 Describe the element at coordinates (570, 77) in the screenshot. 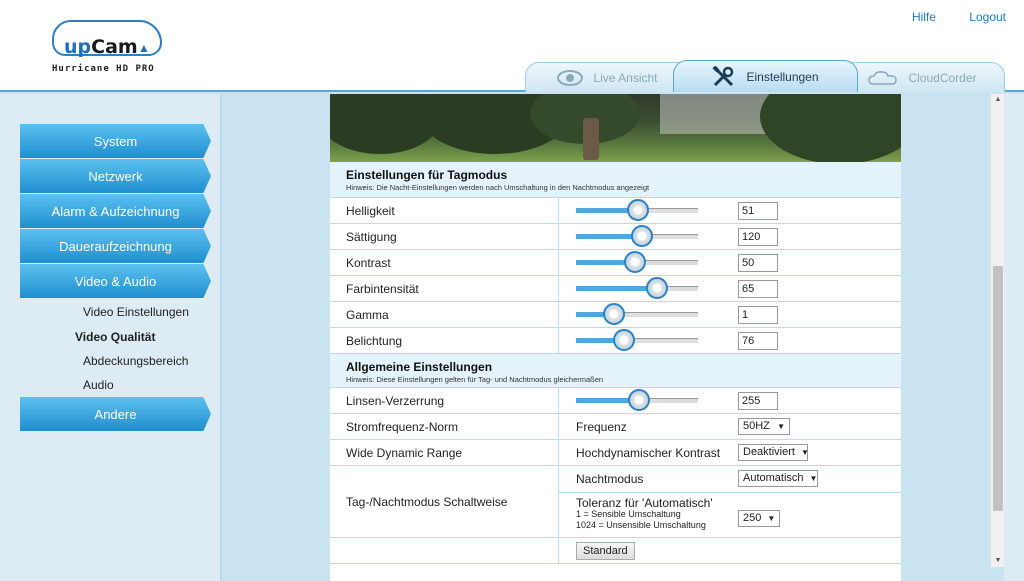

I see `eye-icon` at that location.